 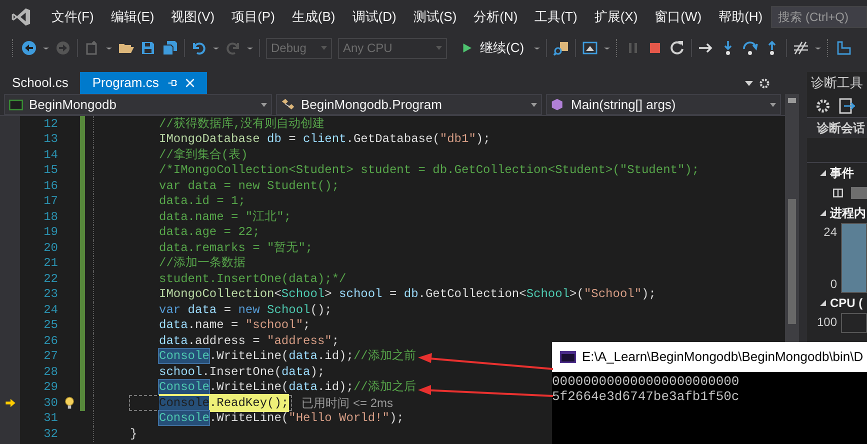 I want to click on event-bar, so click(x=859, y=193).